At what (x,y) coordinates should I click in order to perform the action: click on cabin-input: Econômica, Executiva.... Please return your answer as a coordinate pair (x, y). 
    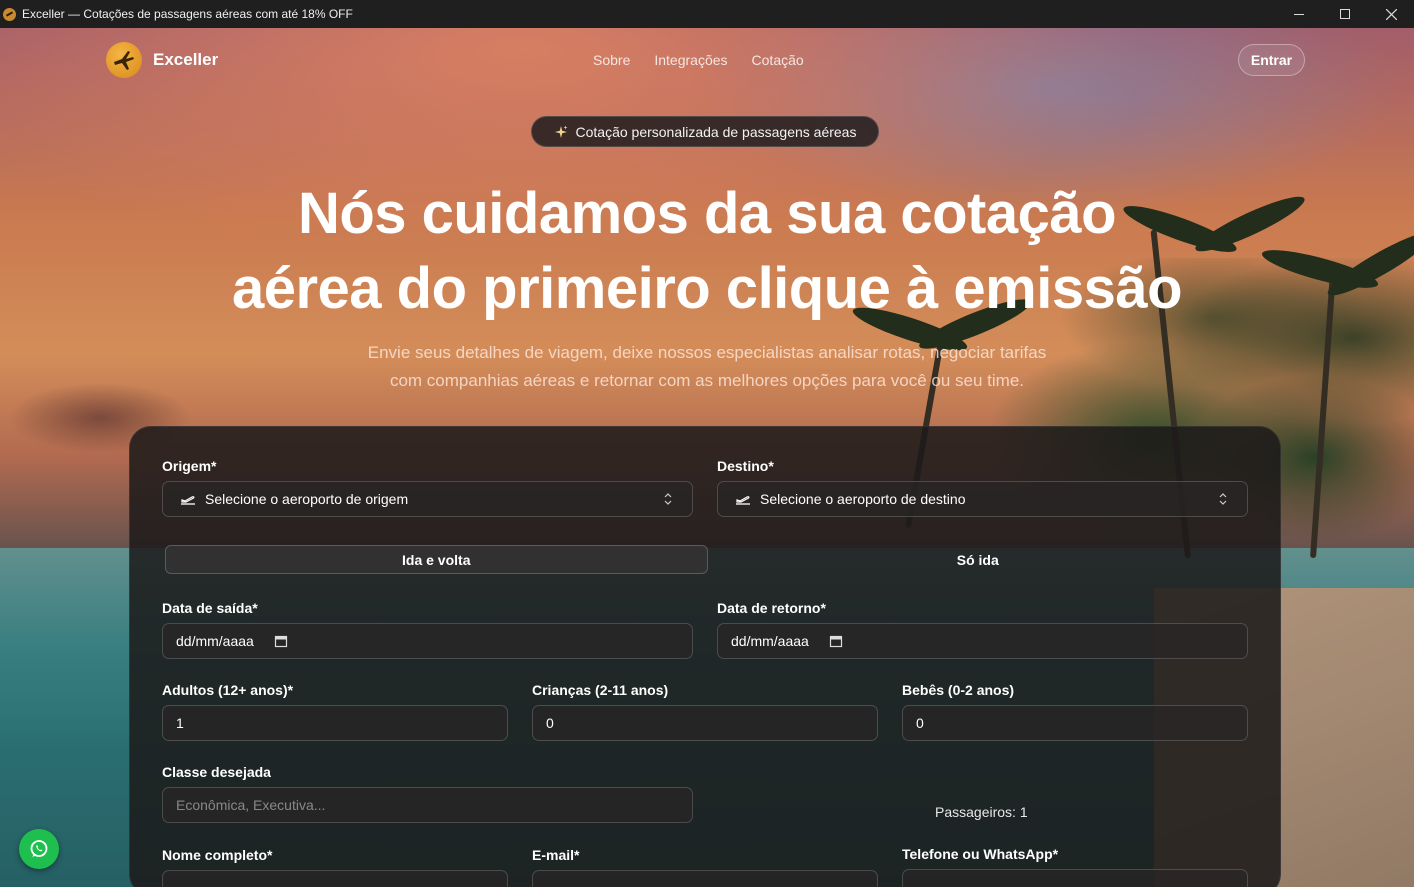
    Looking at the image, I should click on (427, 805).